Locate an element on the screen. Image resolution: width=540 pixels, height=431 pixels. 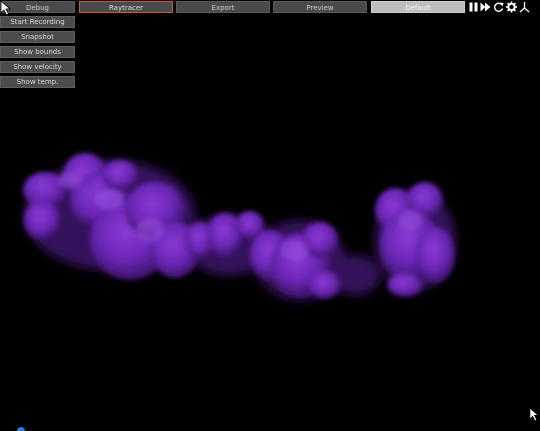
playback-toolbar is located at coordinates (504, 7).